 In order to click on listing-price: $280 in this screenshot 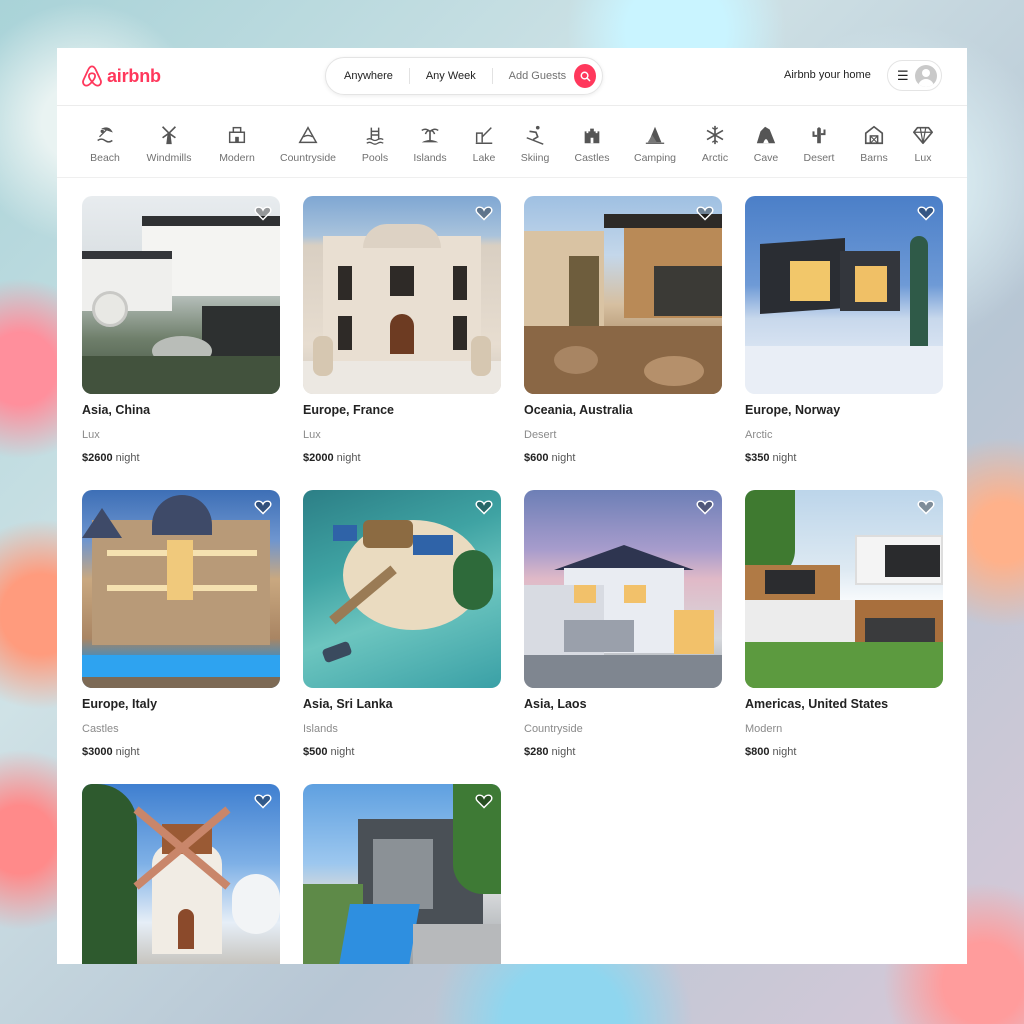, I will do `click(536, 752)`.